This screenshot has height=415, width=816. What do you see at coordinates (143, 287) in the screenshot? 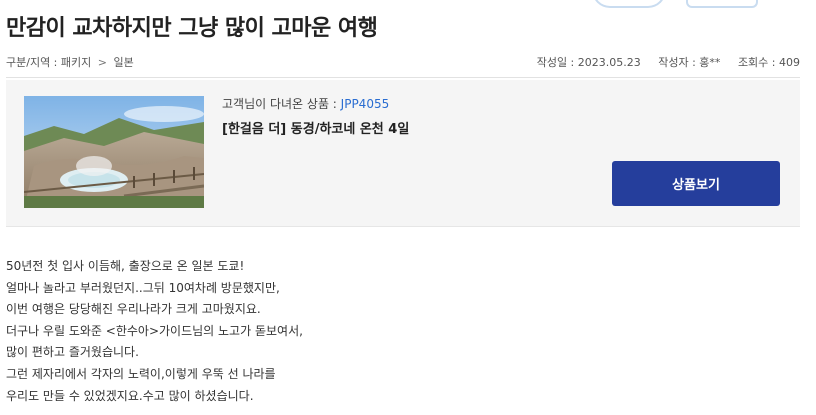
I see `content-line: 얼마나 놀라고 부러웠던지..그뒤 10여차례 방문했지만,` at bounding box center [143, 287].